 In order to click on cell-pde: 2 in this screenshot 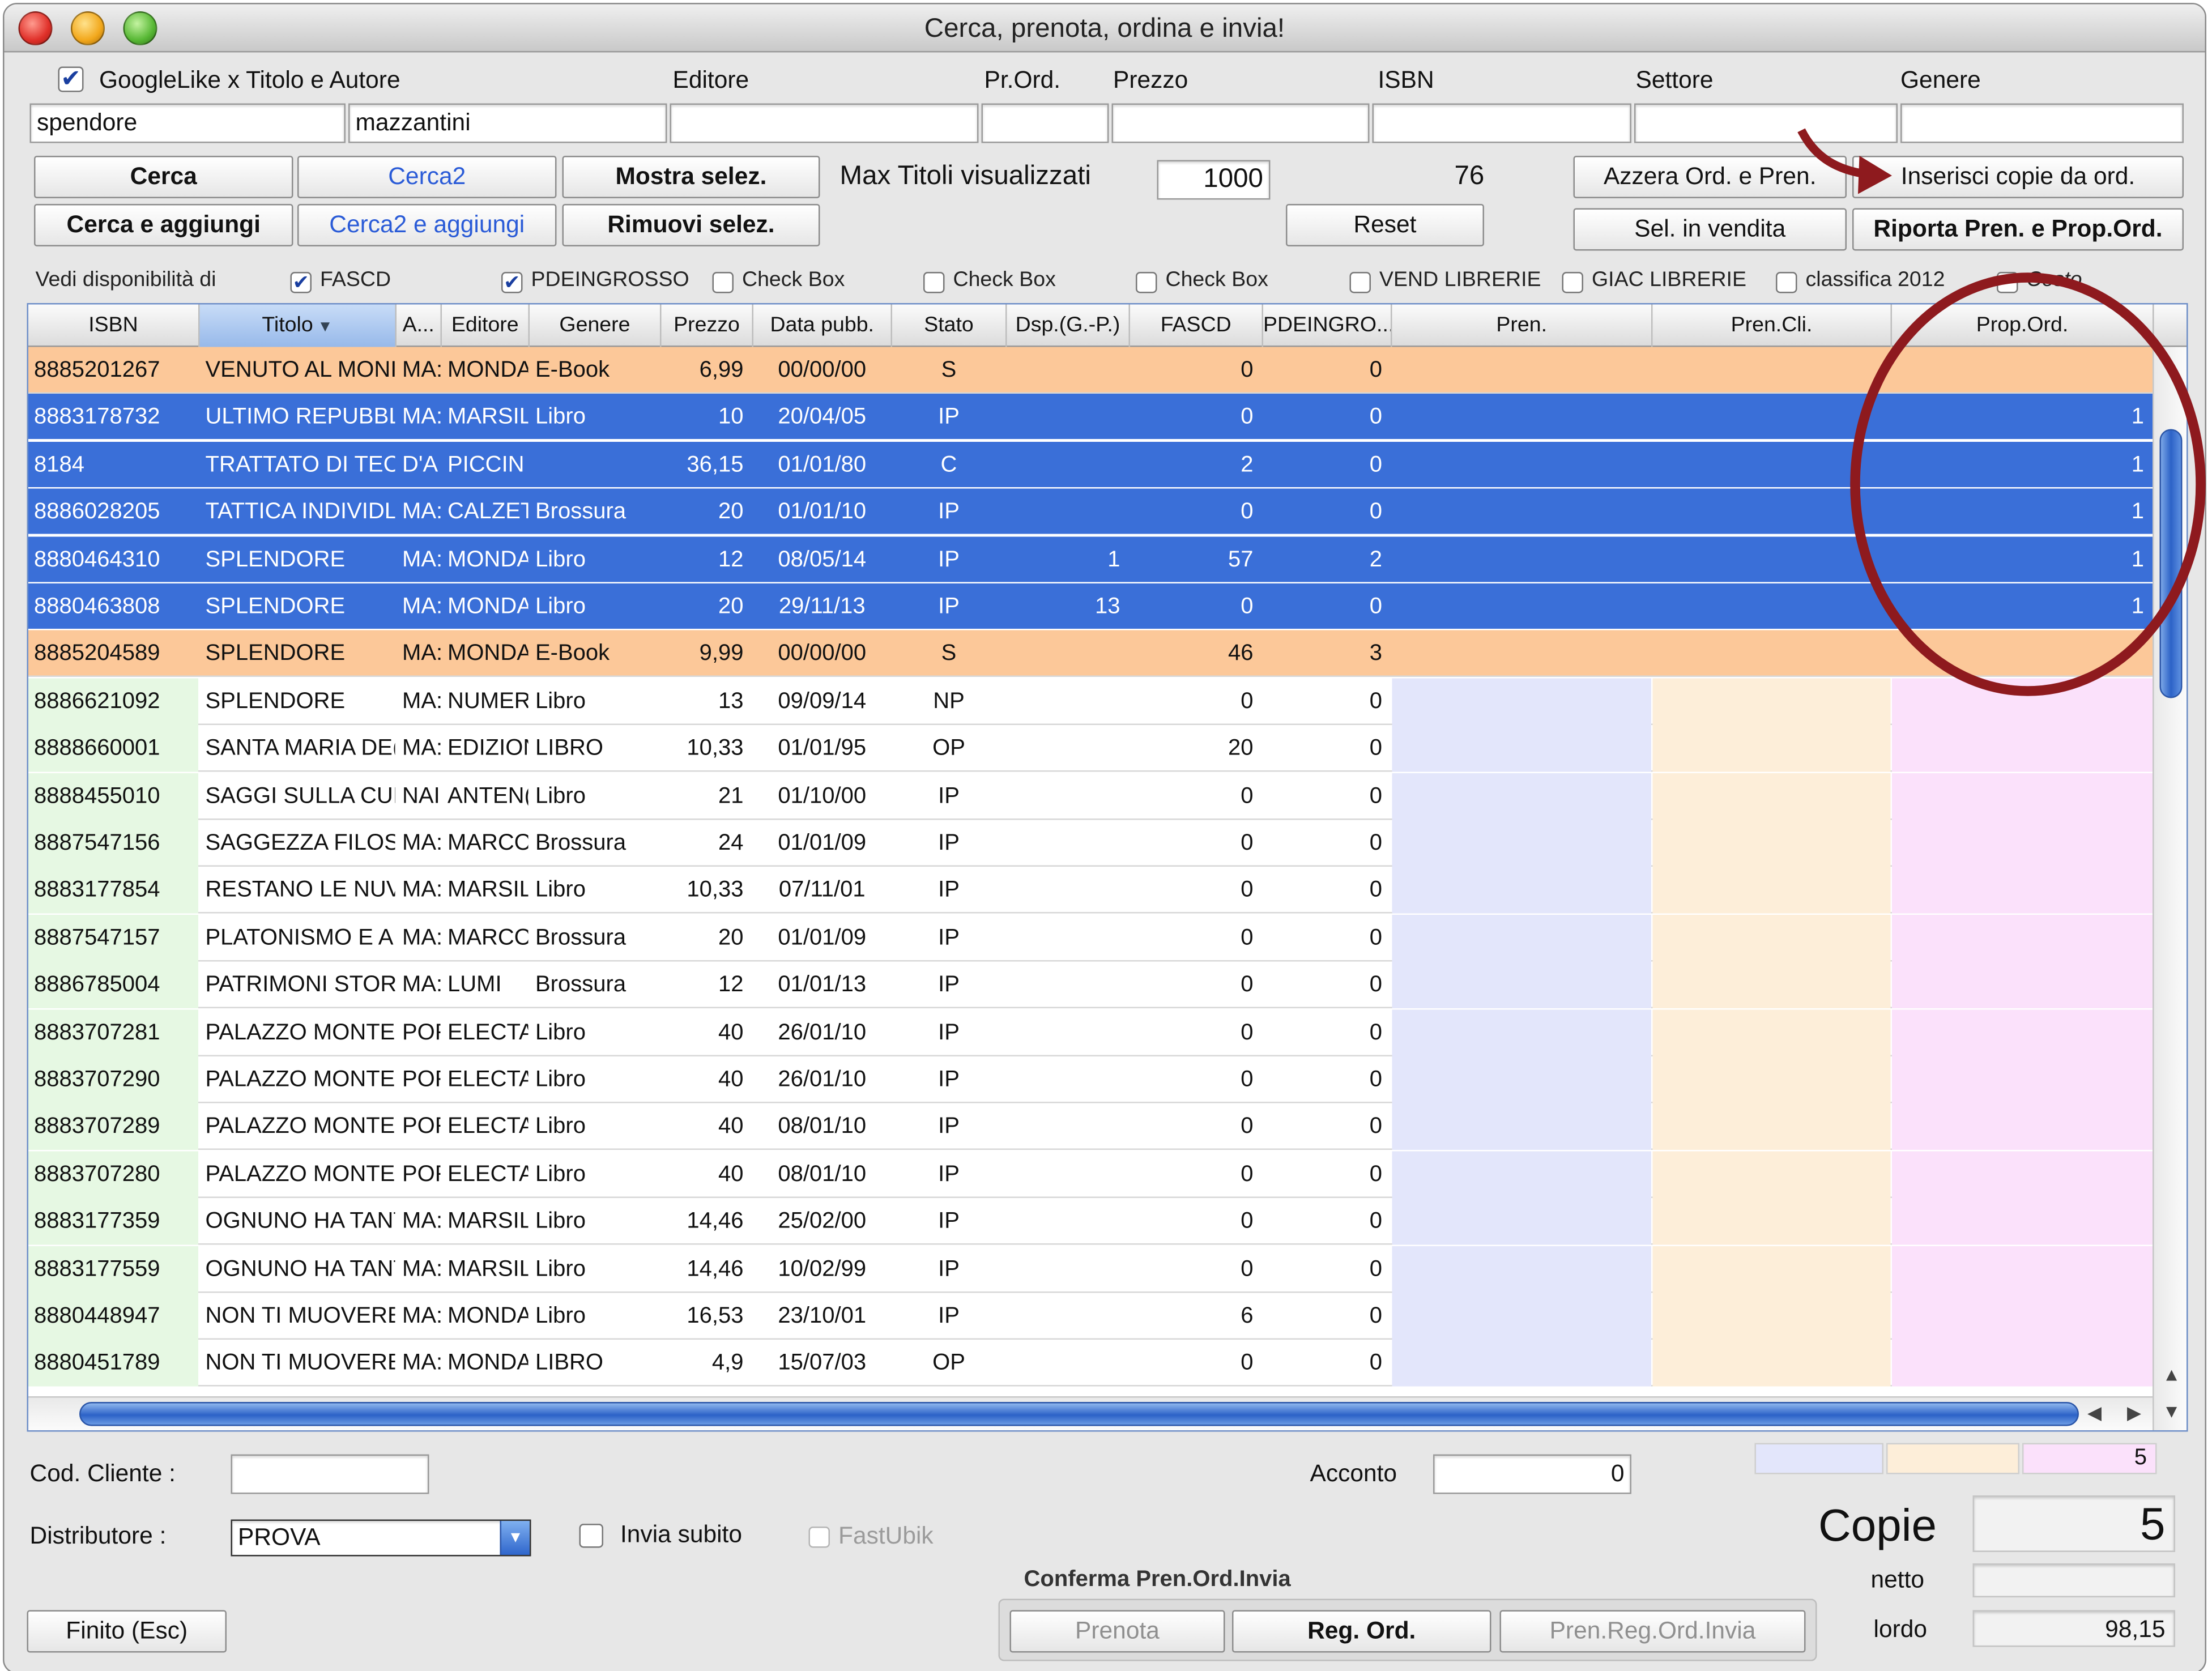, I will do `click(1375, 559)`.